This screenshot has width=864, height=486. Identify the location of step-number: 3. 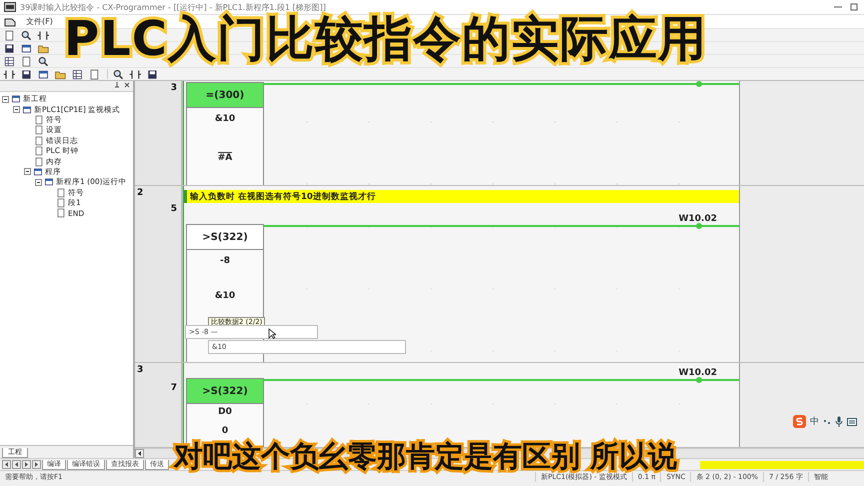
(173, 88).